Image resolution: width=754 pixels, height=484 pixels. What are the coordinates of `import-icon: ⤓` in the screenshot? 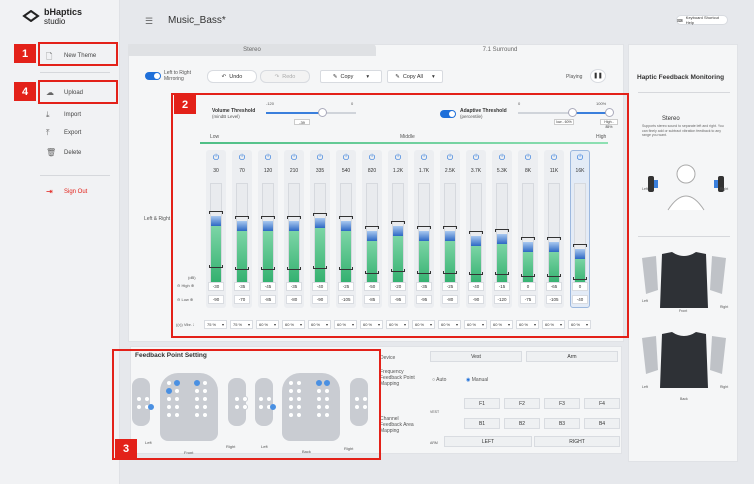 It's located at (48, 114).